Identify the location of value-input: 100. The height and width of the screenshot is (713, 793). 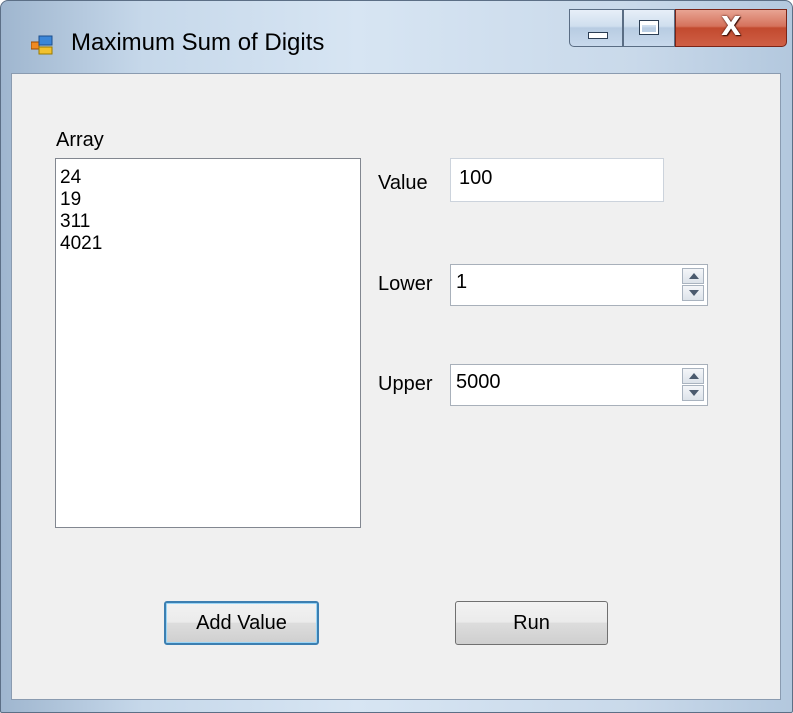
(557, 180).